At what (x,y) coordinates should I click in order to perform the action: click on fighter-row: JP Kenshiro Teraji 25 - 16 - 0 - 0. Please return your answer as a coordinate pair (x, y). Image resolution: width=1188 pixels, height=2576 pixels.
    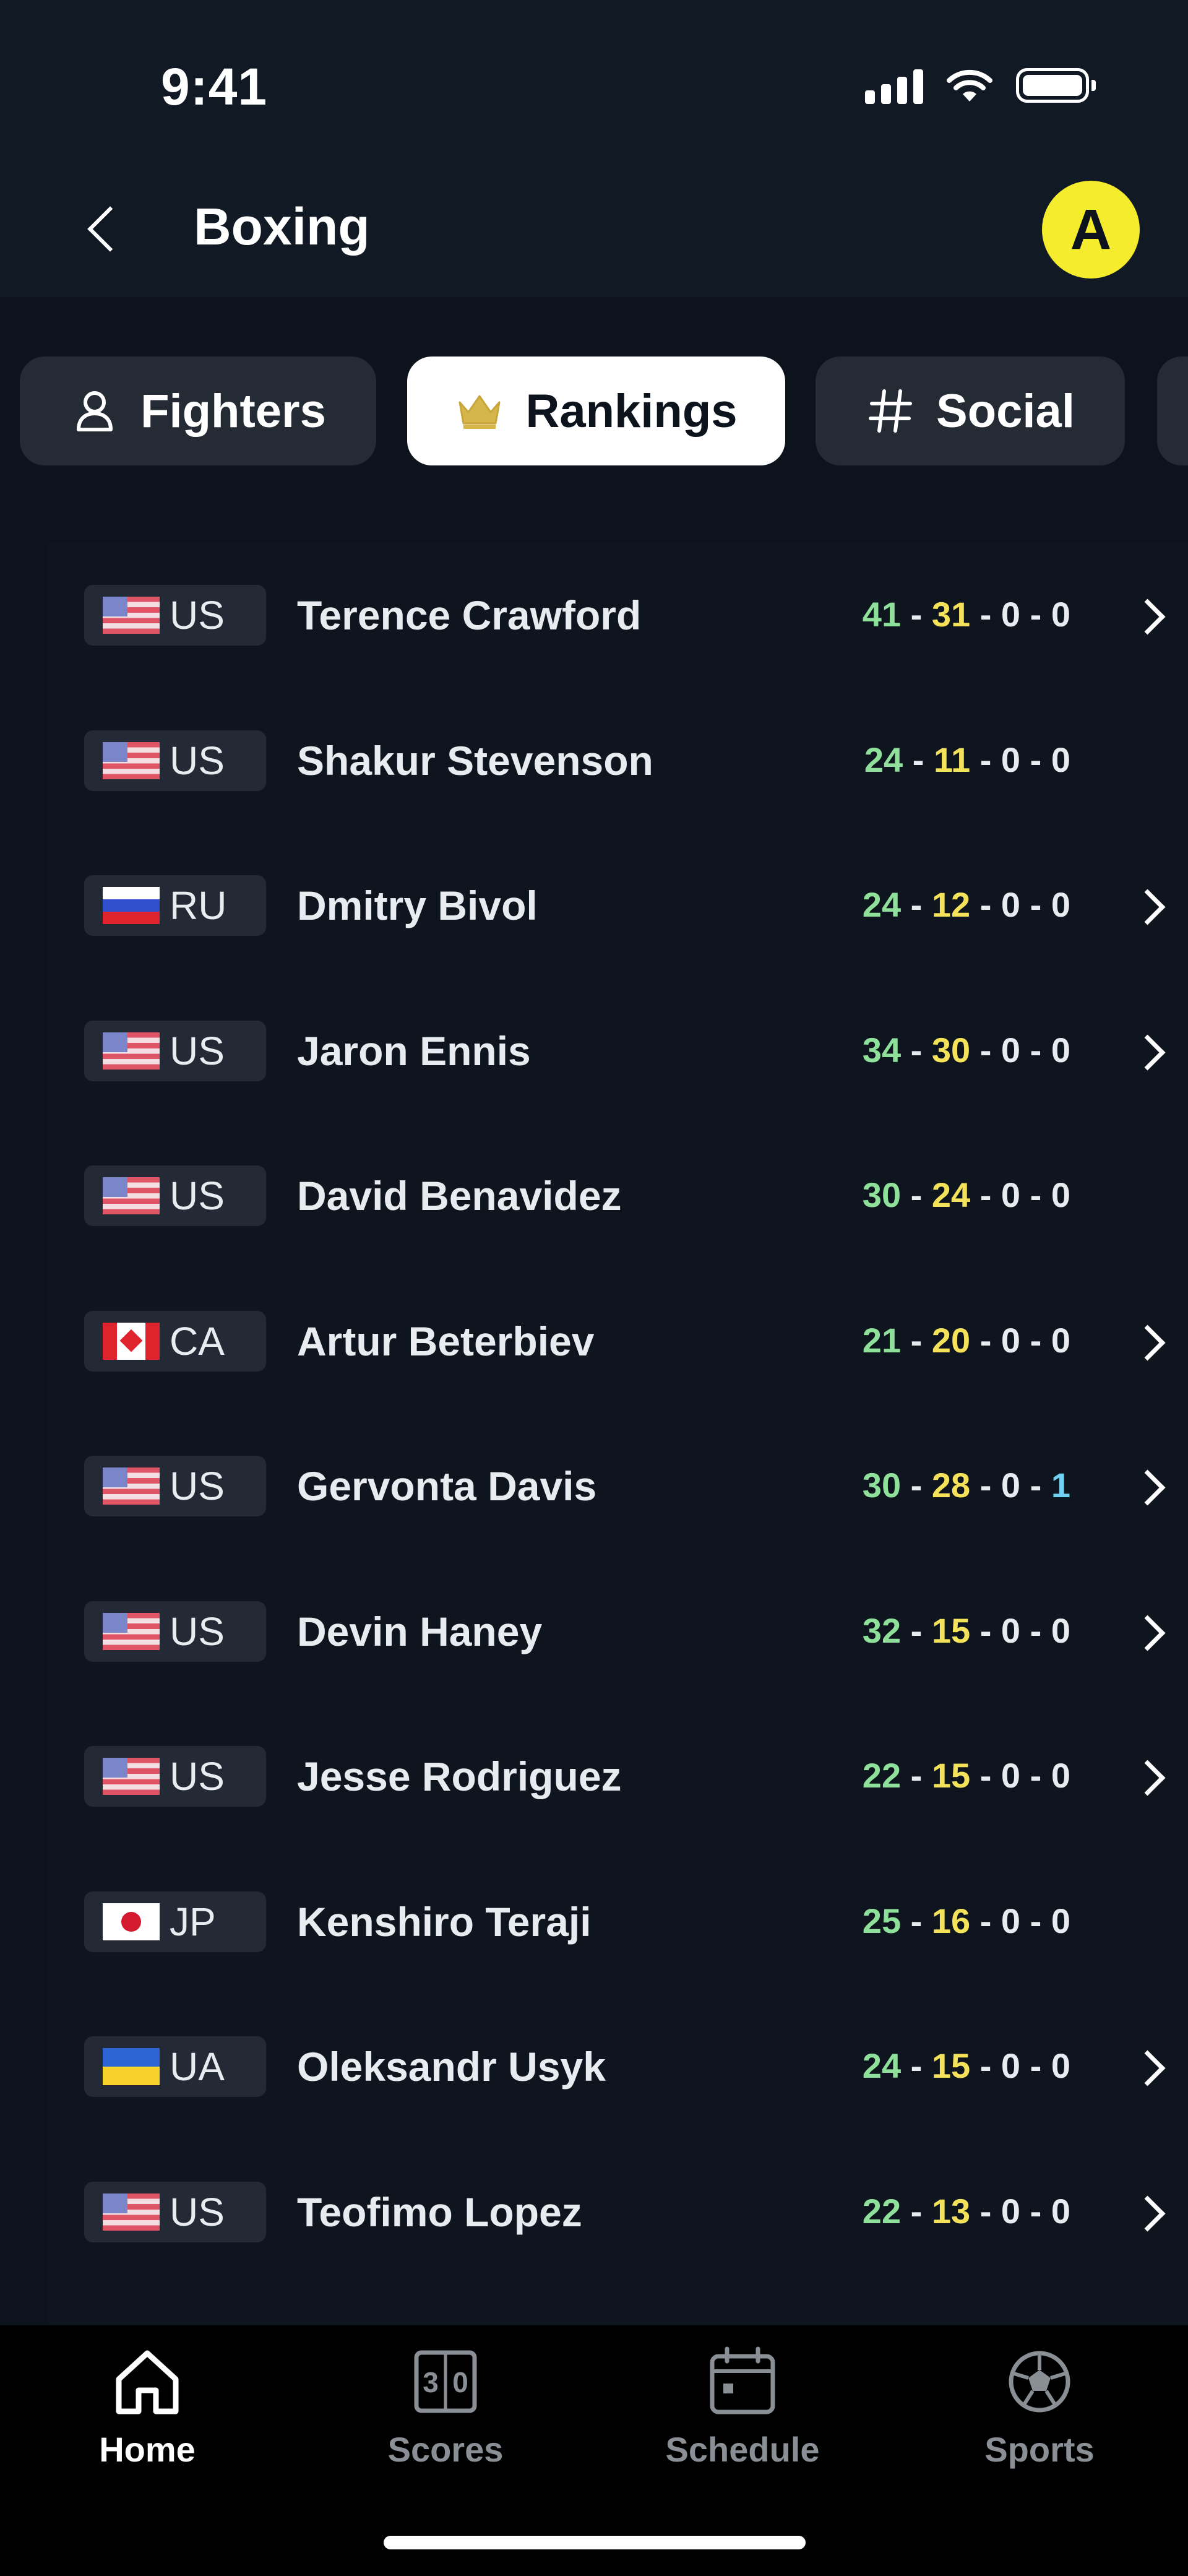
    Looking at the image, I should click on (618, 1921).